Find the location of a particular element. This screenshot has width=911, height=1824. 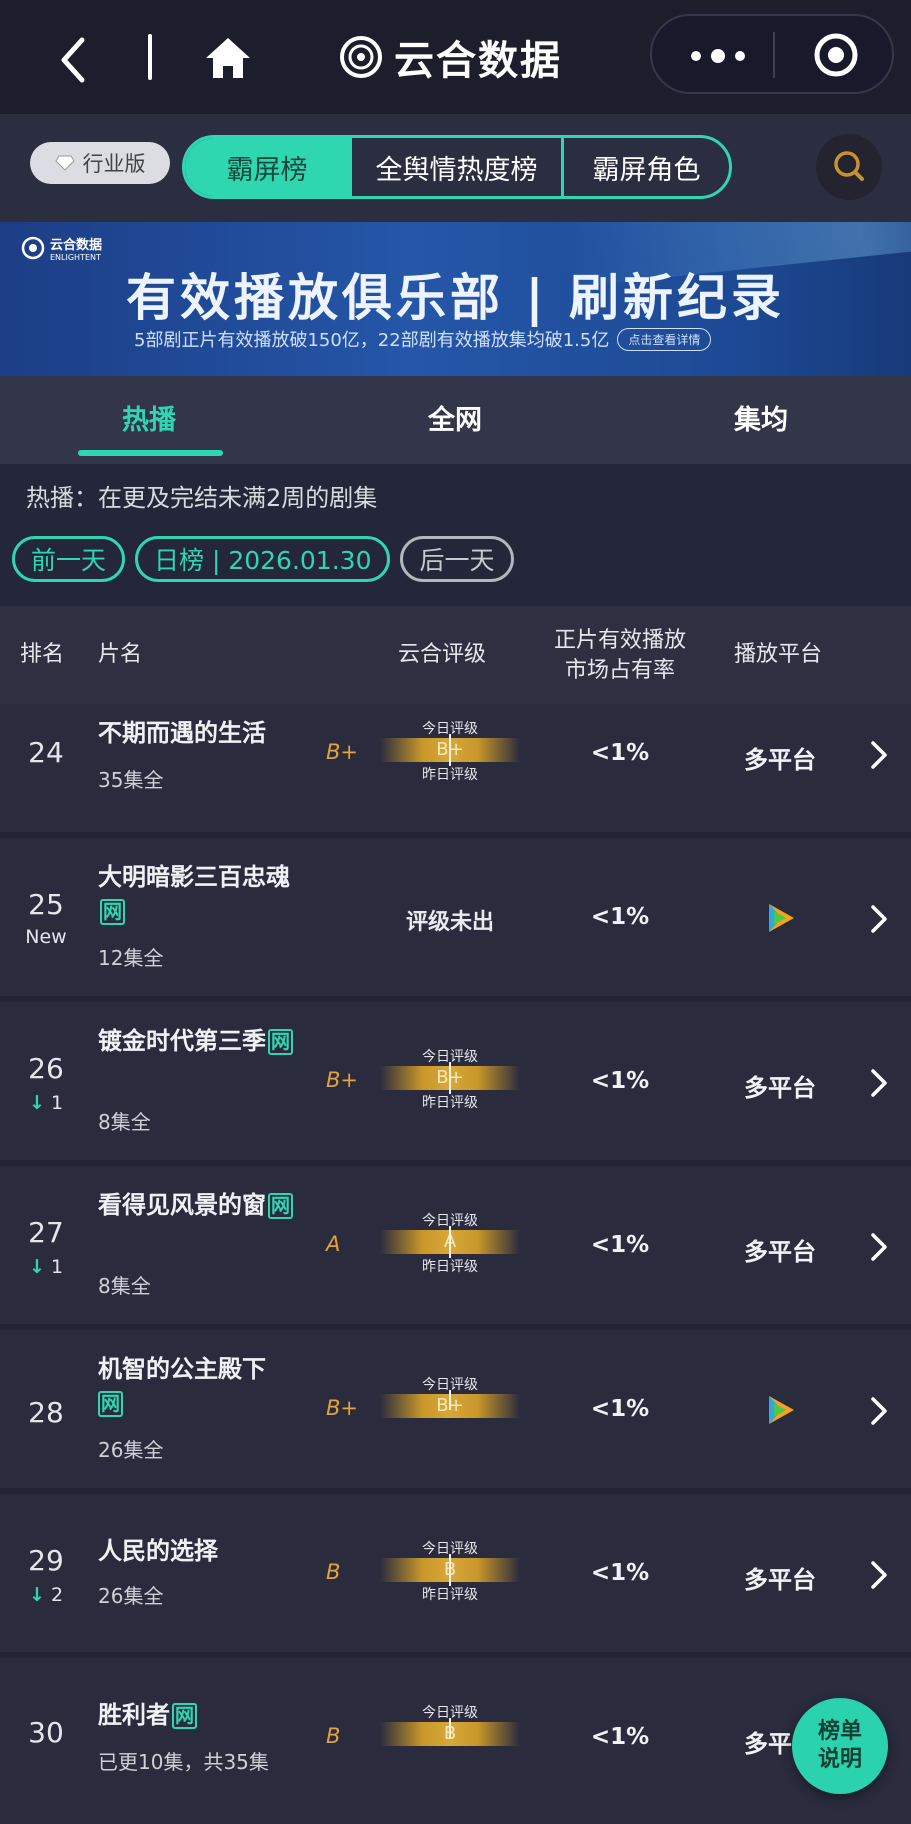

grade-bar: 今日评级 B is located at coordinates (450, 1733).